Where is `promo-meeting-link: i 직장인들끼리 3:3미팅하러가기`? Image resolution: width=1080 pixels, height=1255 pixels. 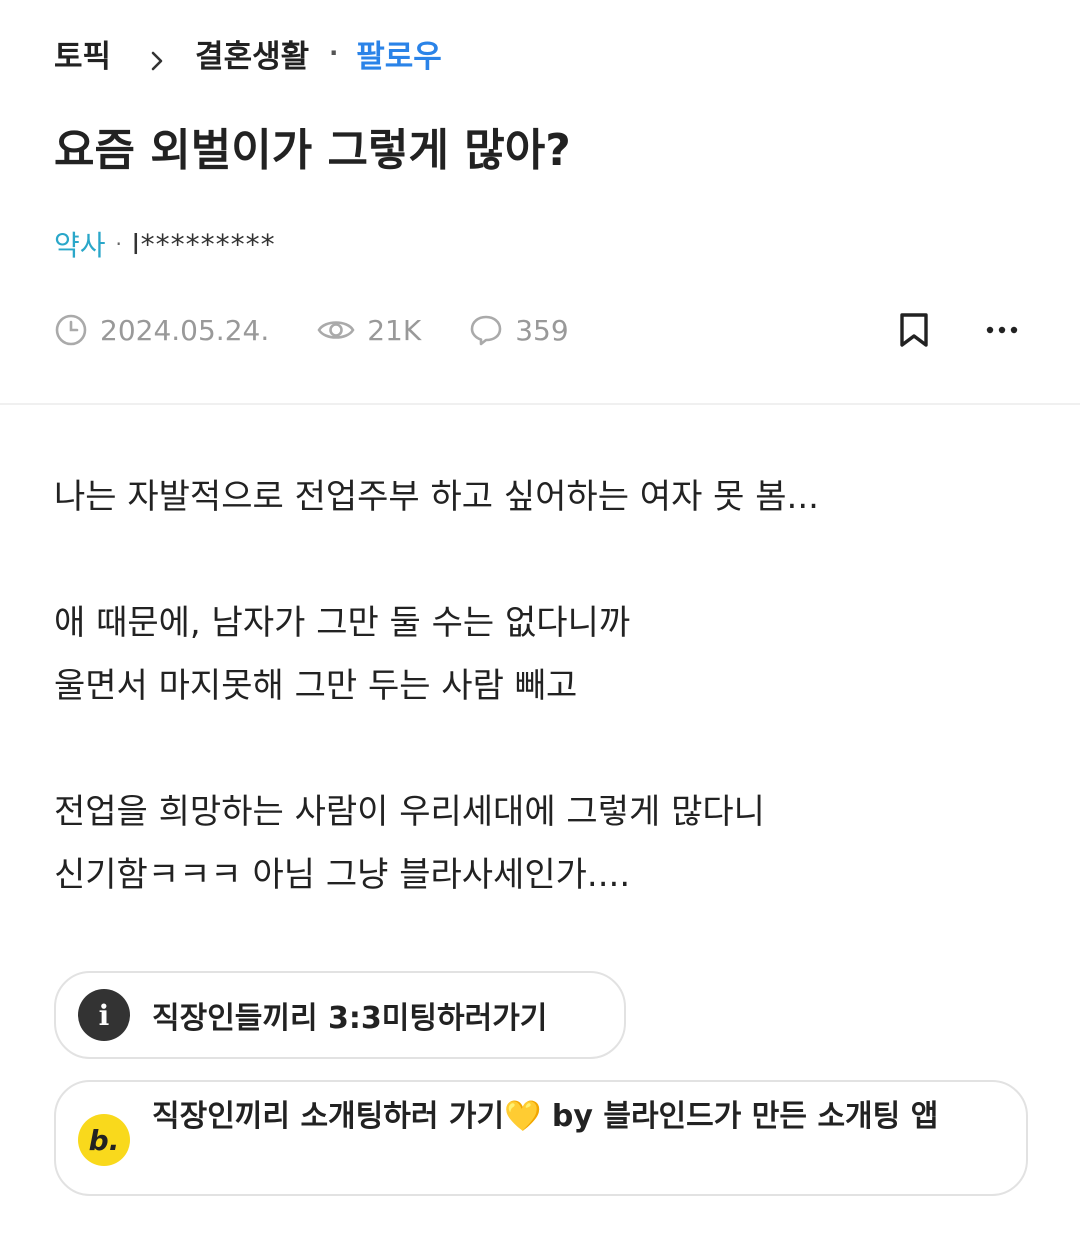
promo-meeting-link: i 직장인들끼리 3:3미팅하러가기 is located at coordinates (340, 1015).